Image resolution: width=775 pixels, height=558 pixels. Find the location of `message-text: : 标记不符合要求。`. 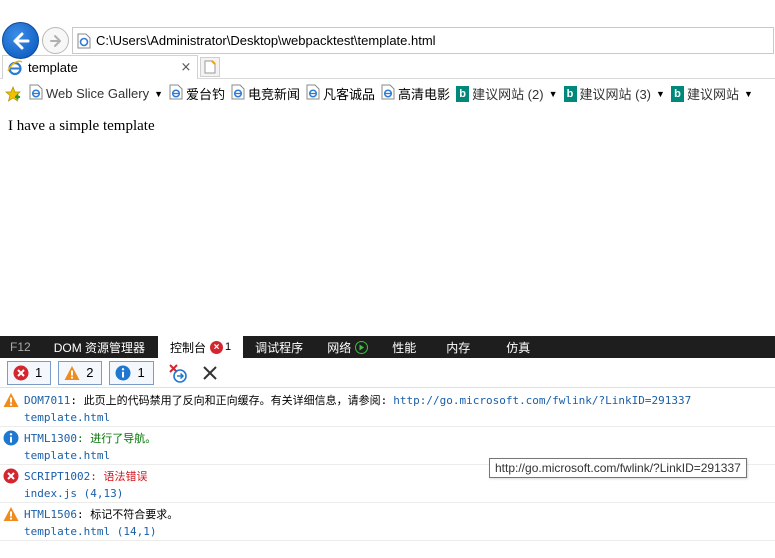

message-text: : 标记不符合要求。 is located at coordinates (127, 514).